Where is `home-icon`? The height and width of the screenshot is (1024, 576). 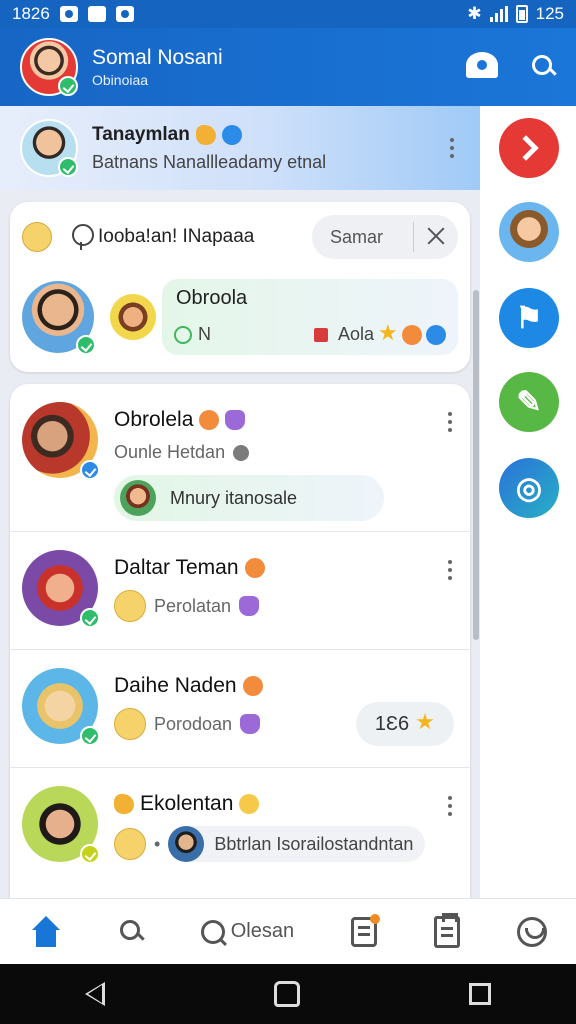 home-icon is located at coordinates (46, 931).